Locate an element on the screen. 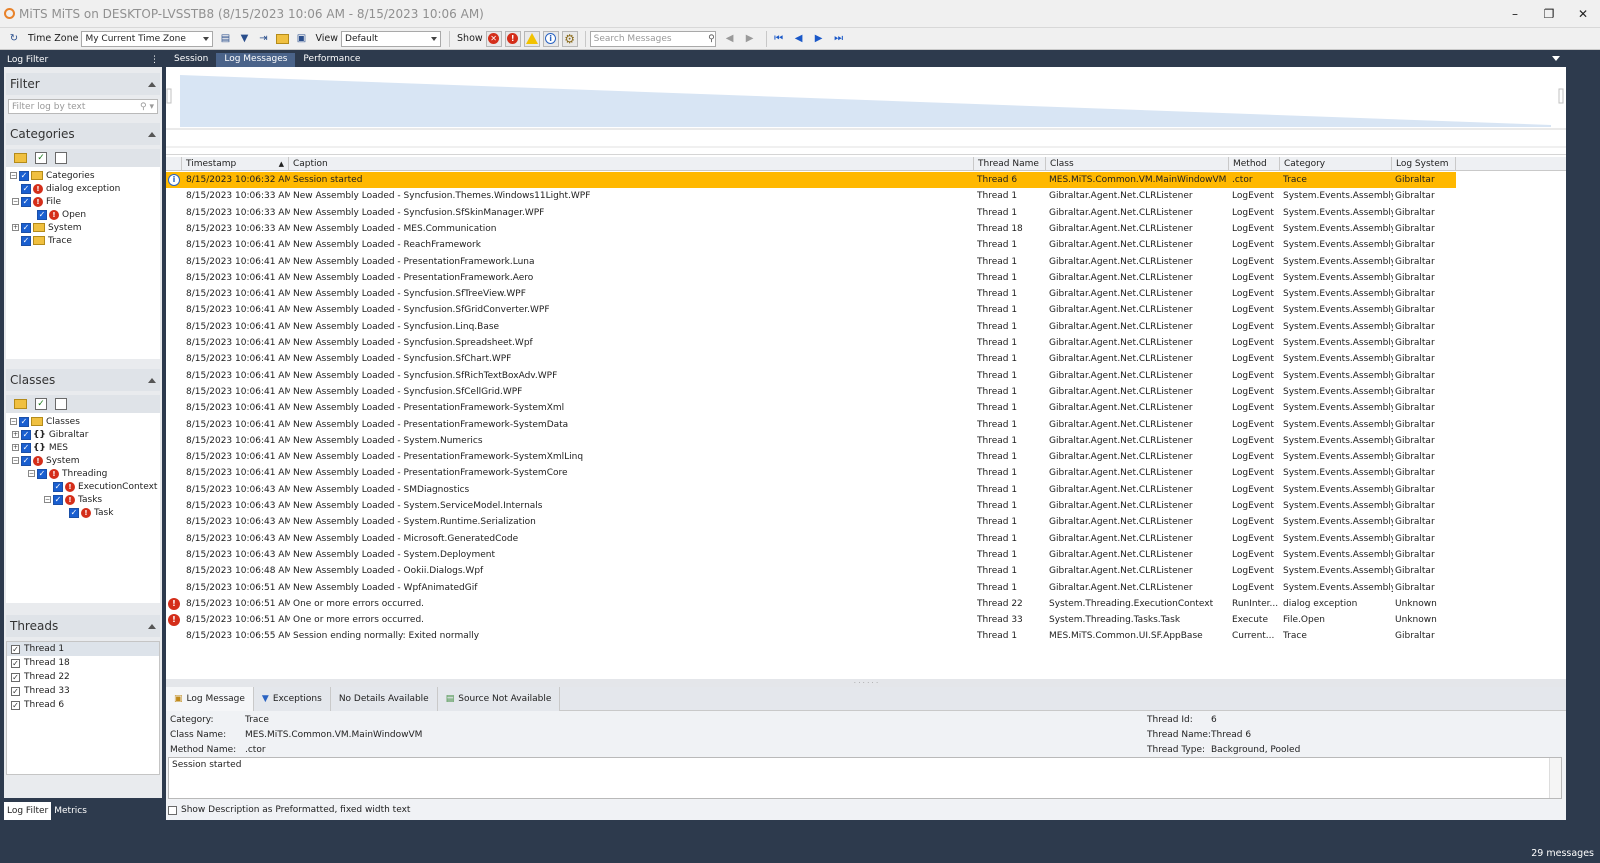 This screenshot has width=1600, height=863. tab-session: Session is located at coordinates (191, 60).